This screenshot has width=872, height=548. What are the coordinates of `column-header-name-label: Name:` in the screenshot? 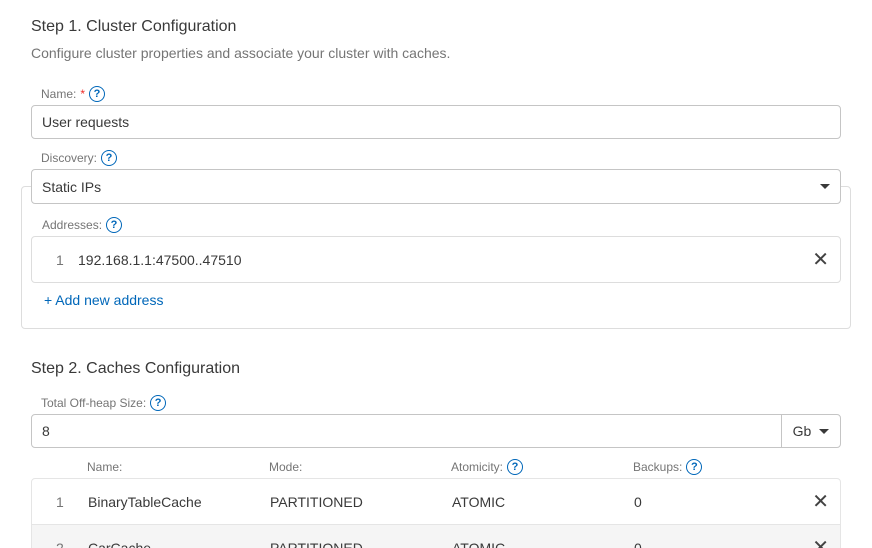 It's located at (105, 467).